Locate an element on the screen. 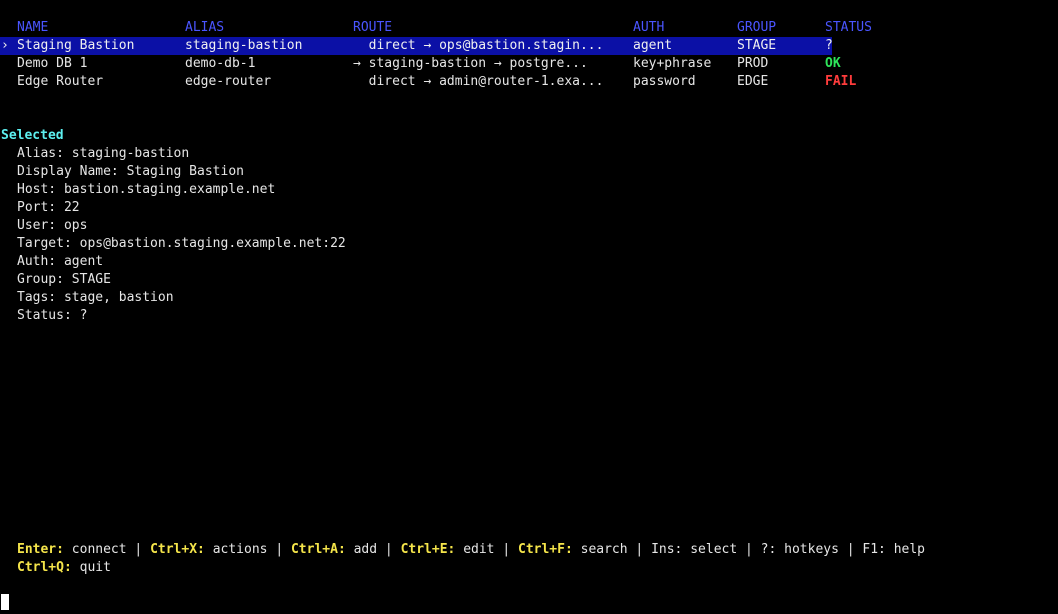 This screenshot has height=614, width=1058. hotkey-ctrl-q-action: quit is located at coordinates (95, 567).